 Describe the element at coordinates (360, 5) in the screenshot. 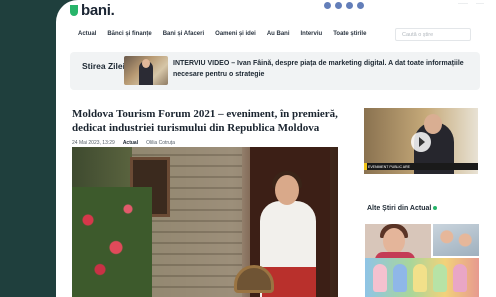

I see `telegram-icon` at that location.